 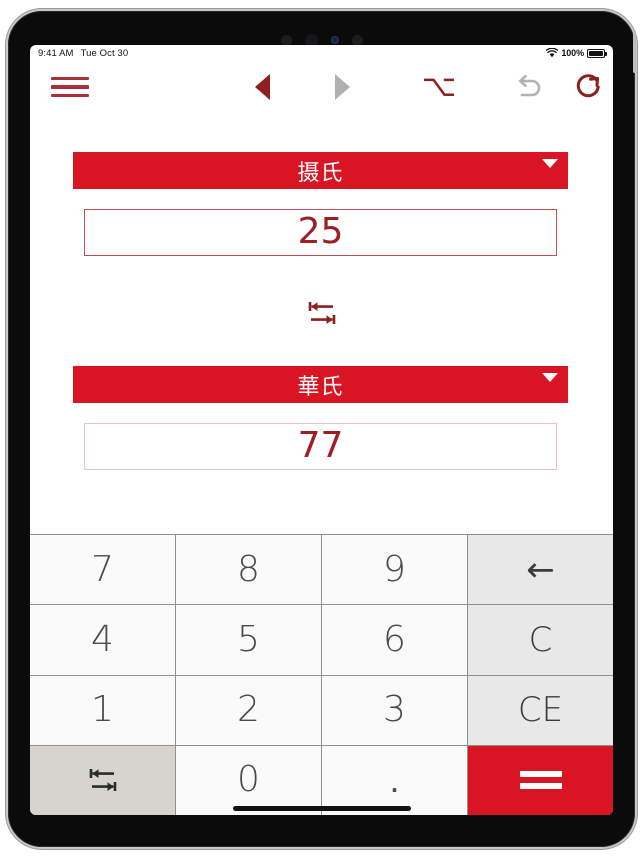 I want to click on undo-arrow-icon, so click(x=529, y=85).